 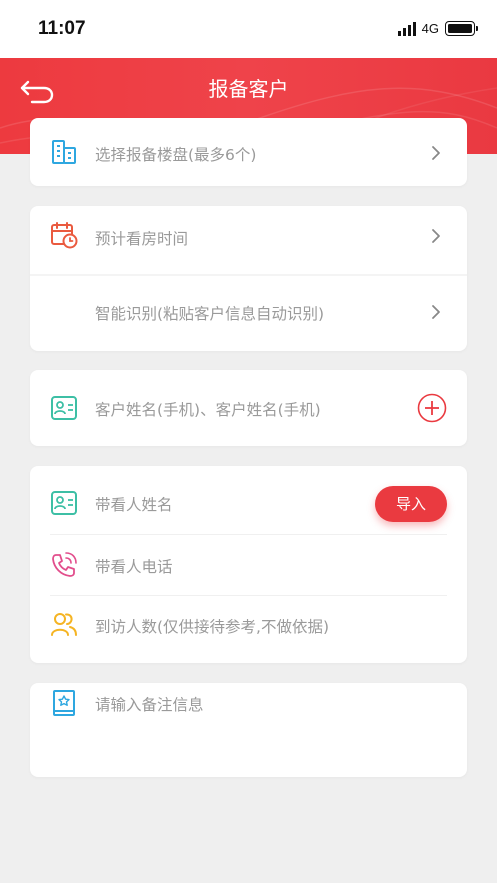 What do you see at coordinates (142, 239) in the screenshot?
I see `visit-time-label: 预计看房时间` at bounding box center [142, 239].